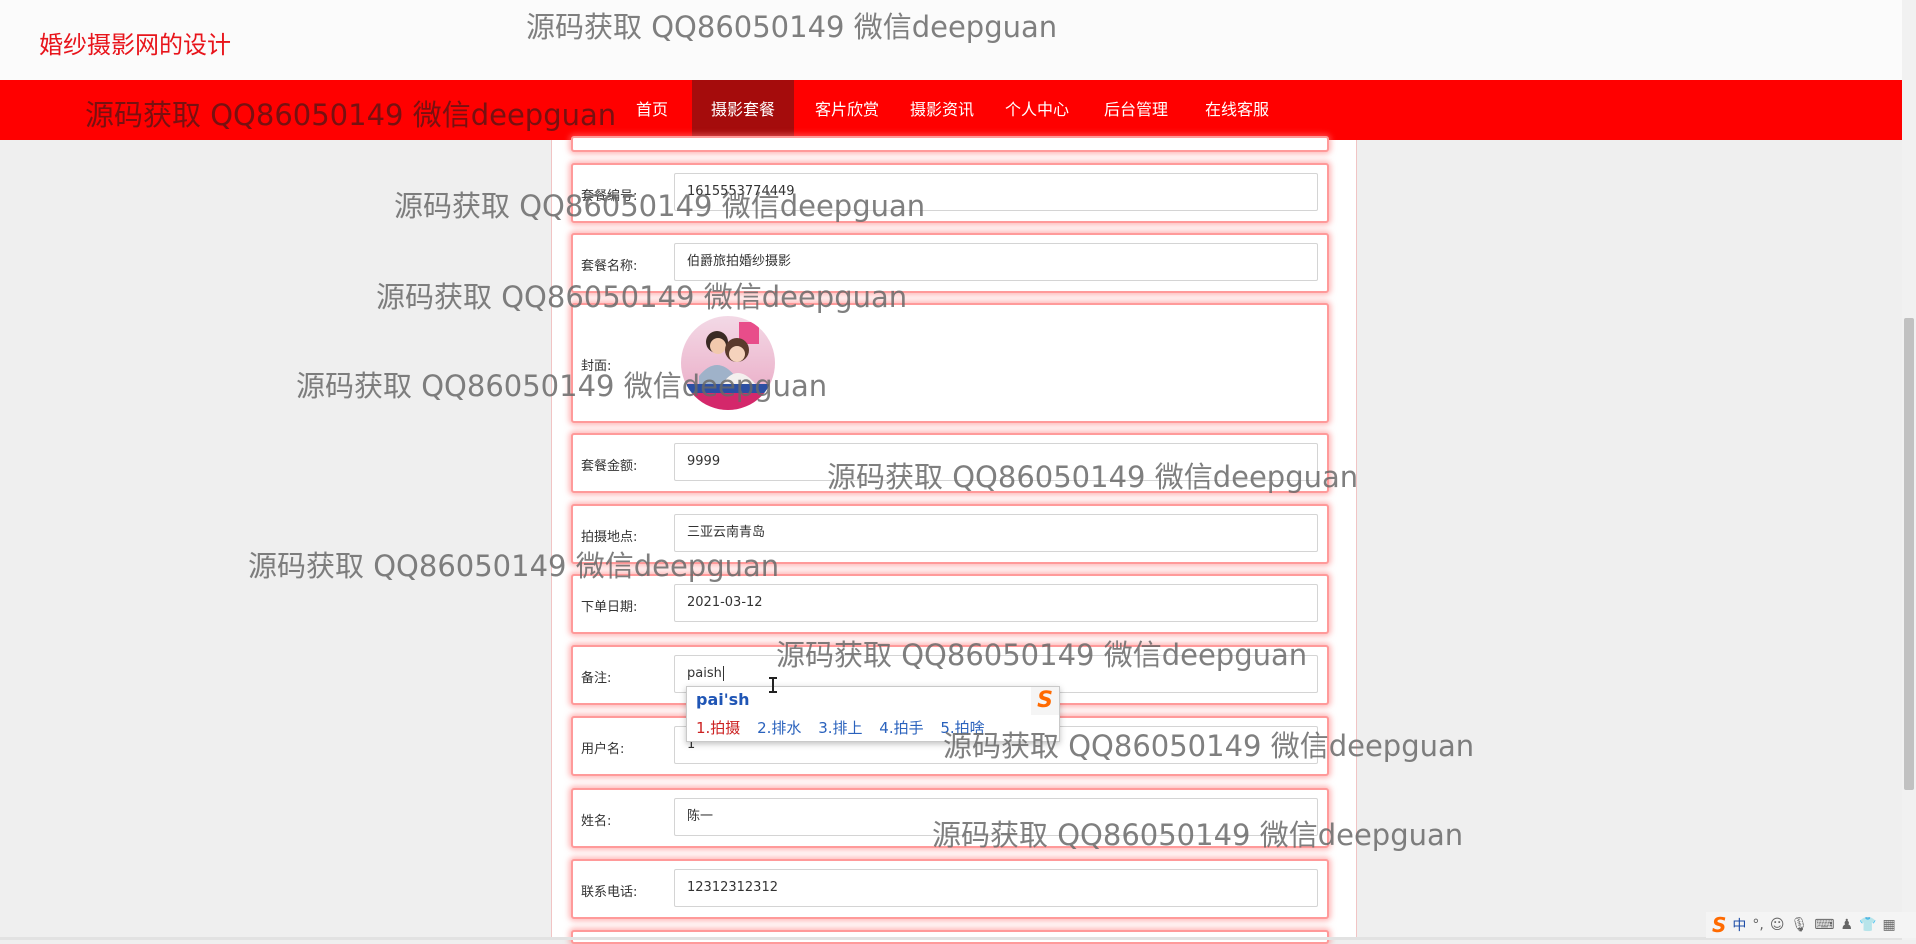  I want to click on form-row-phone: 联系电话: 12312312312, so click(950, 889).